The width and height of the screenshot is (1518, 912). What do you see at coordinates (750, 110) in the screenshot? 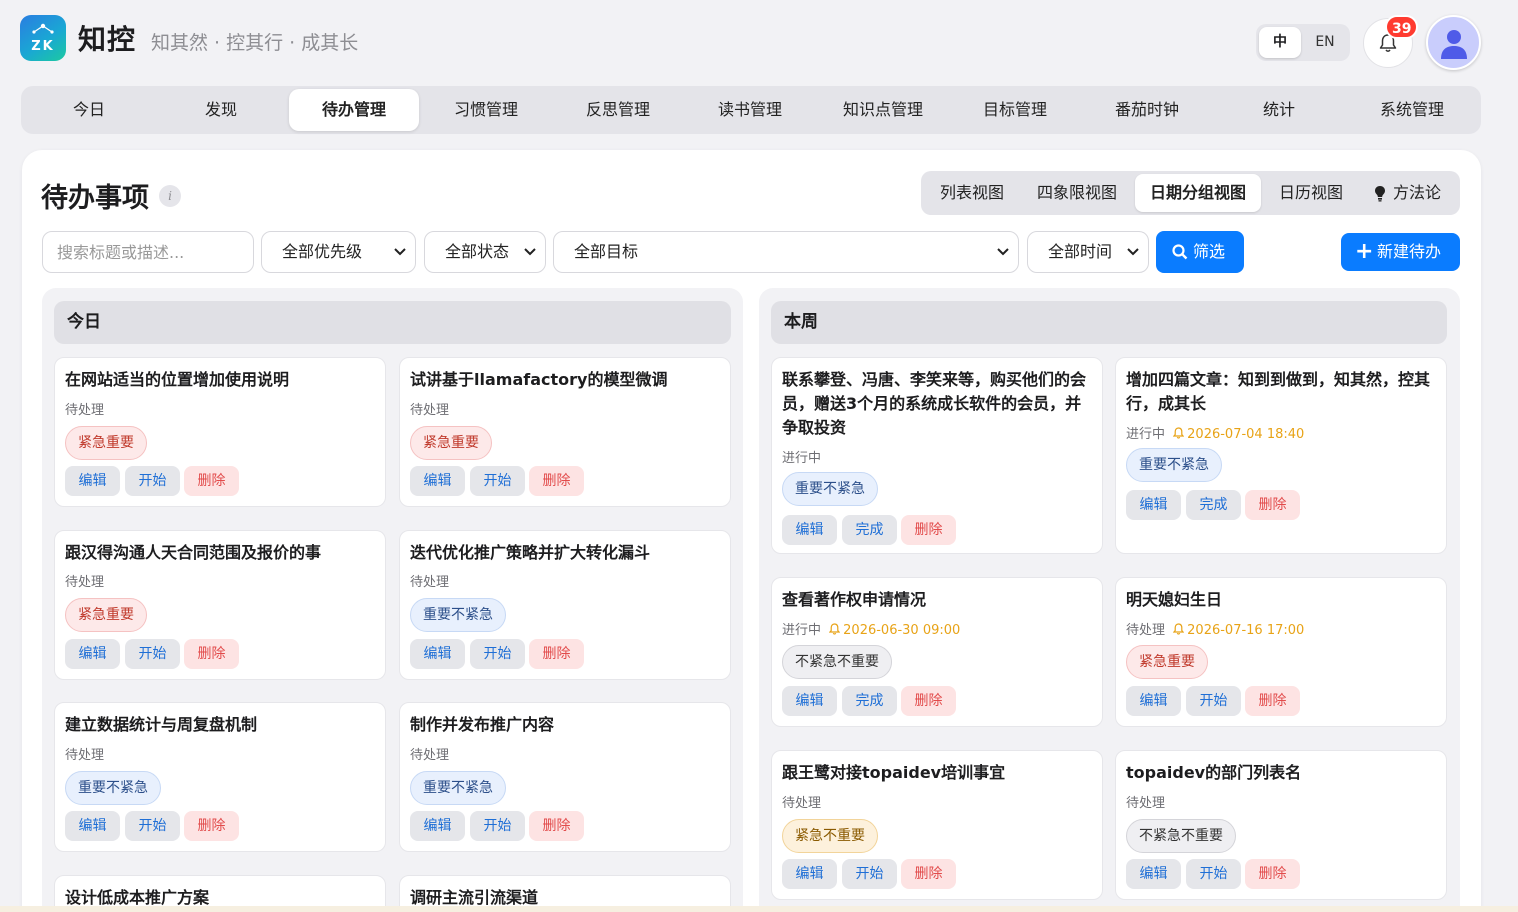
I see `nav-tab-reading: 读书管理` at bounding box center [750, 110].